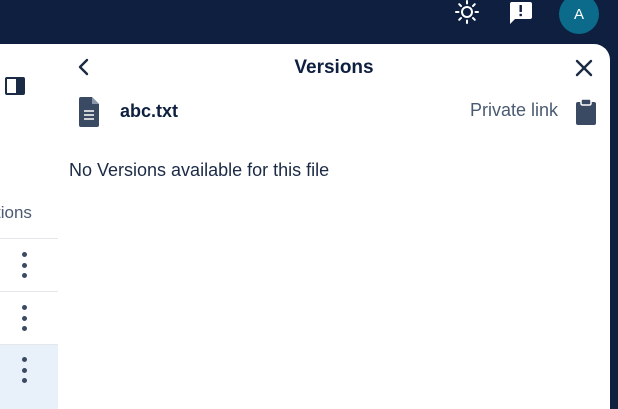 The width and height of the screenshot is (618, 409). Describe the element at coordinates (15, 86) in the screenshot. I see `sidebar-toggle-icon` at that location.